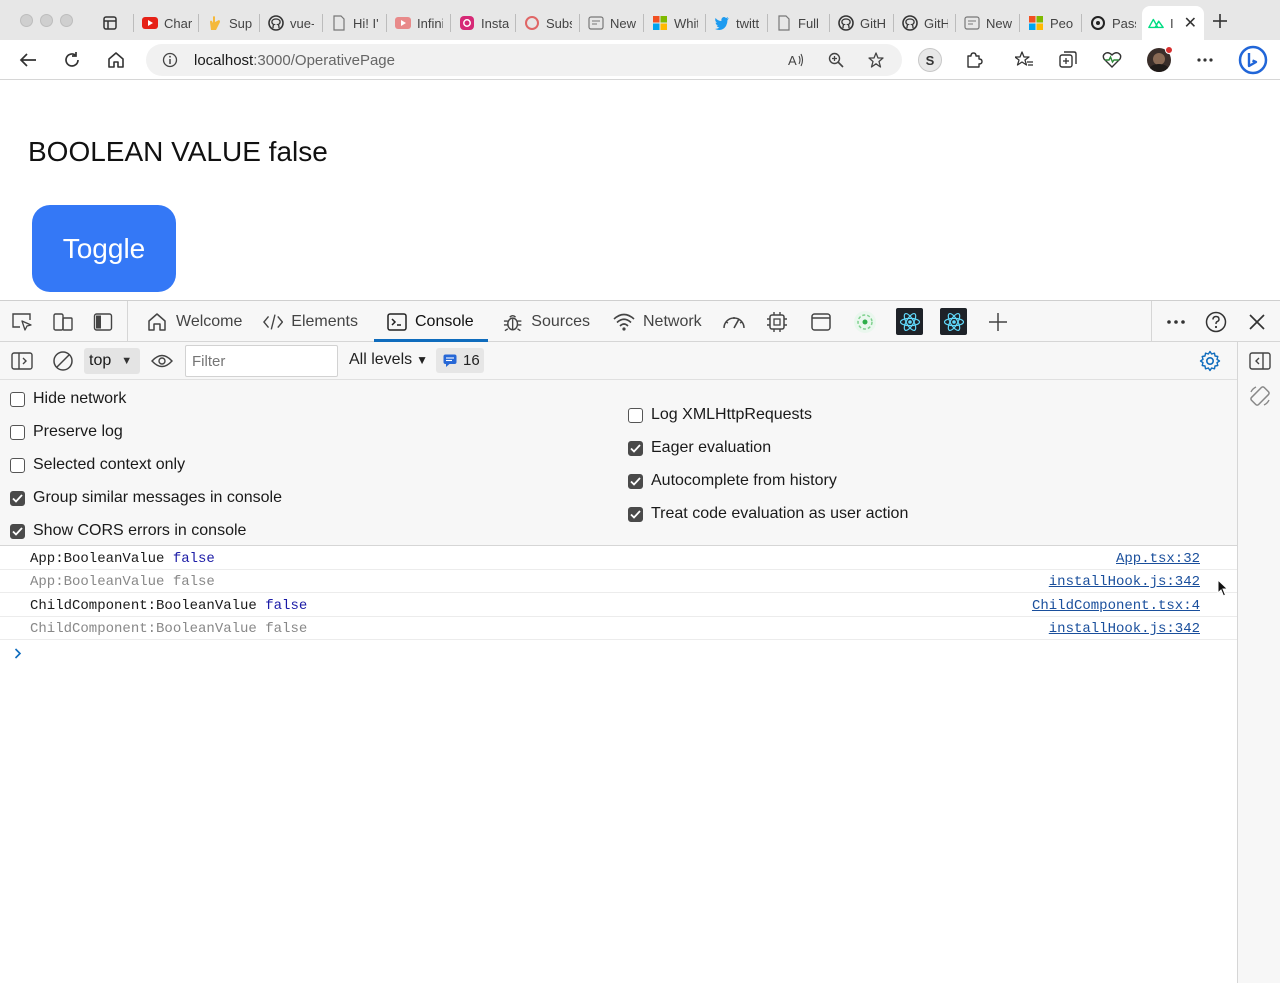 This screenshot has height=983, width=1280. I want to click on tab-elements: Elements, so click(310, 321).